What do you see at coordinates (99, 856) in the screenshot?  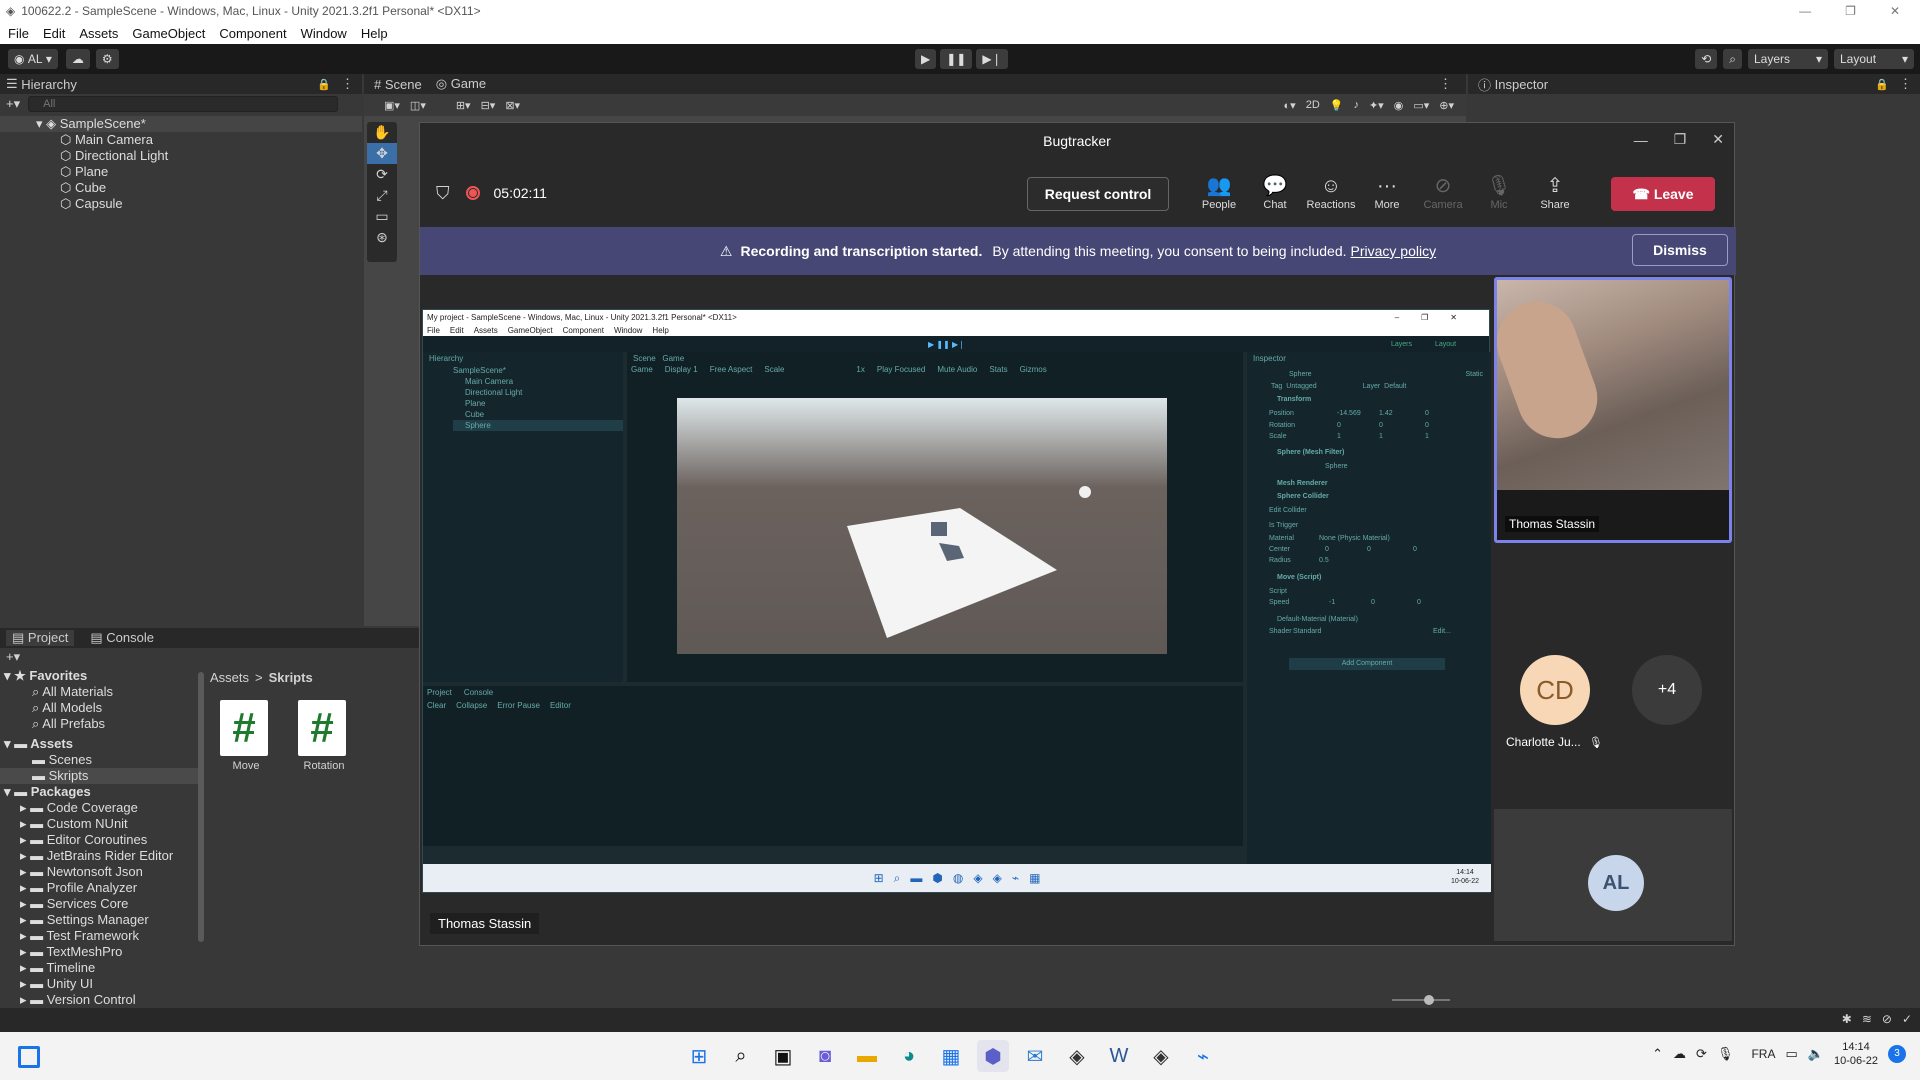 I see `list-item: ▸ ▬ JetBrains Rider Editor` at bounding box center [99, 856].